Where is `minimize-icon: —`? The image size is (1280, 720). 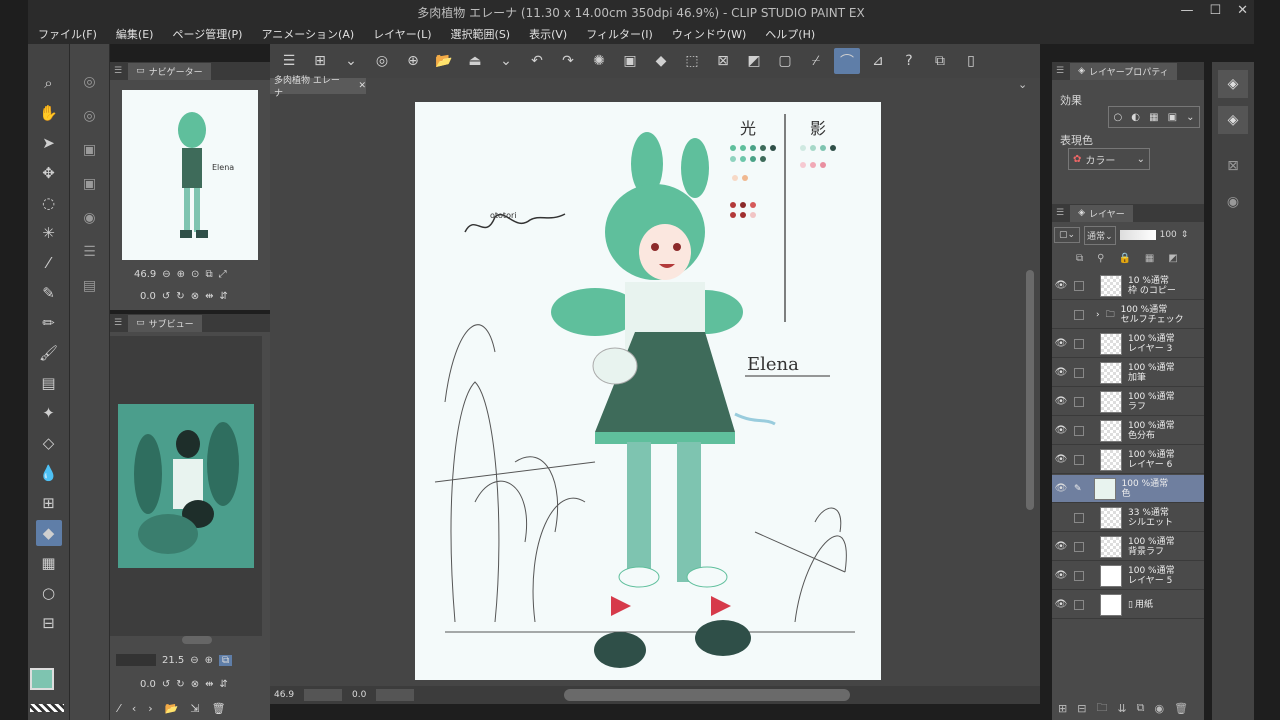
minimize-icon: — is located at coordinates (1186, 10).